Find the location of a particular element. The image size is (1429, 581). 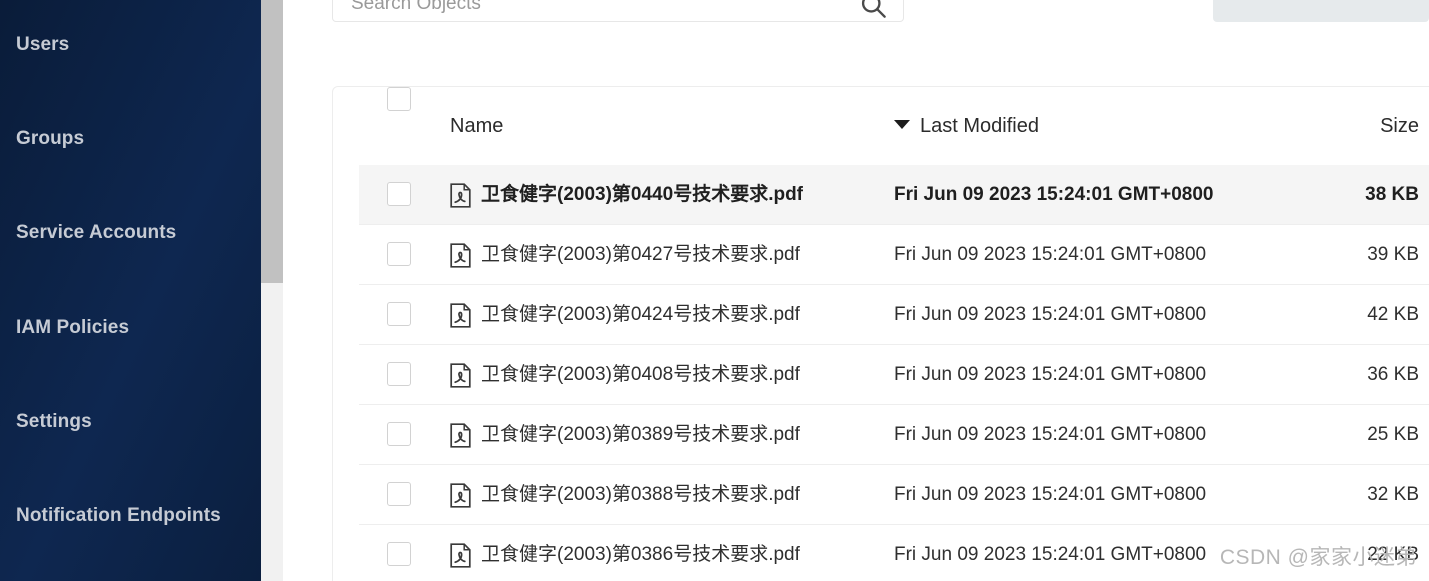

cell-size: 42 KB is located at coordinates (1393, 314).